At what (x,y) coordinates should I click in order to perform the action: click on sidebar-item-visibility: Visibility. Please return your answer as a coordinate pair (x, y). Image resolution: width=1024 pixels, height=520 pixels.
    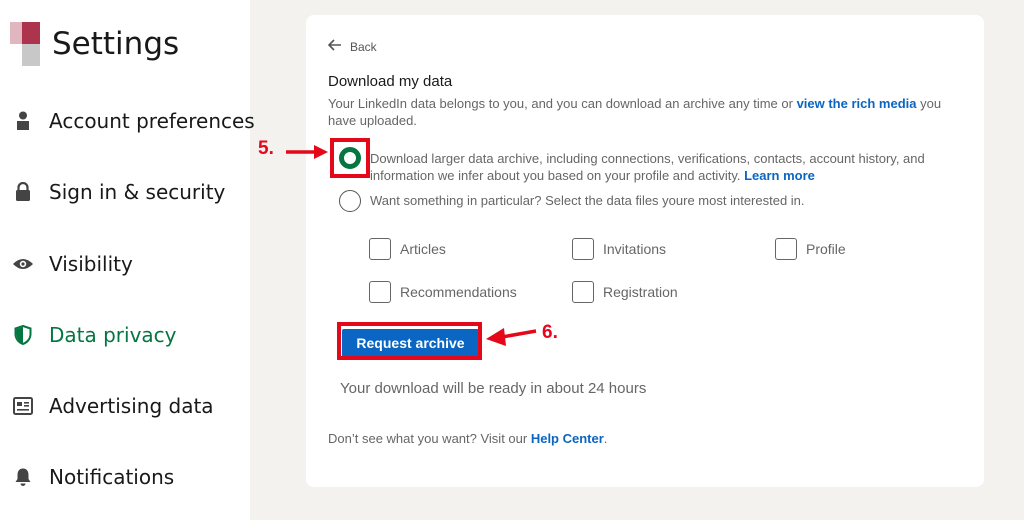
    Looking at the image, I should click on (125, 264).